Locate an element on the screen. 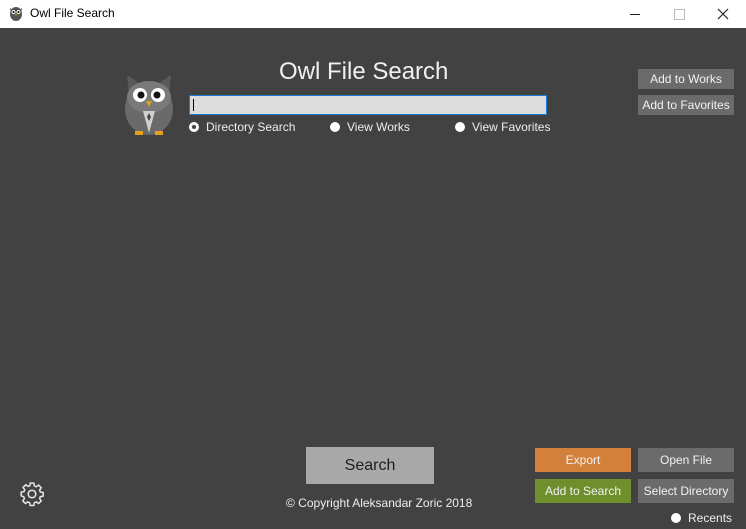  radio-view-favorites: View Favorites is located at coordinates (502, 127).